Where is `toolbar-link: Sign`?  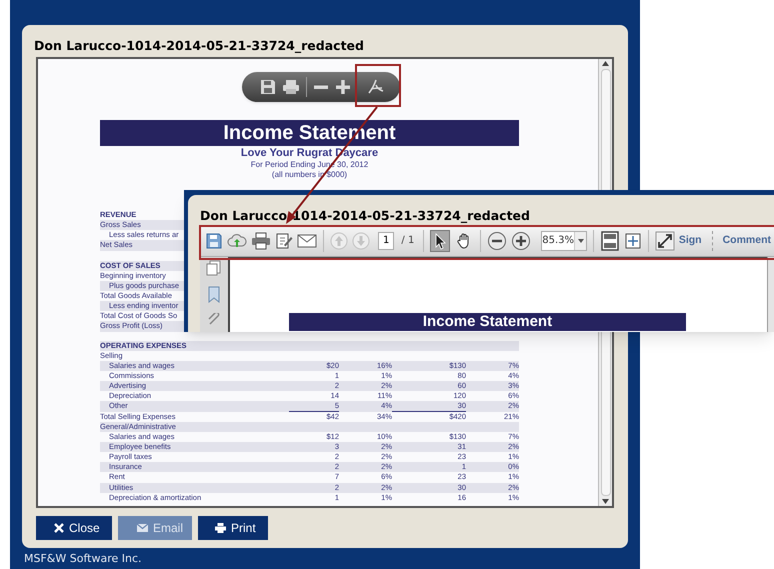
toolbar-link: Sign is located at coordinates (690, 240).